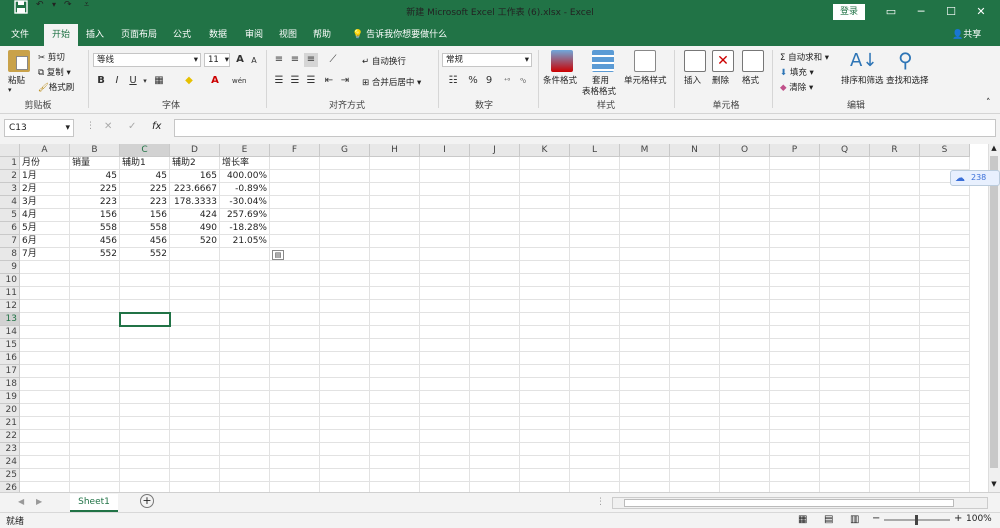 This screenshot has width=1000, height=528. I want to click on cell-e20, so click(245, 410).